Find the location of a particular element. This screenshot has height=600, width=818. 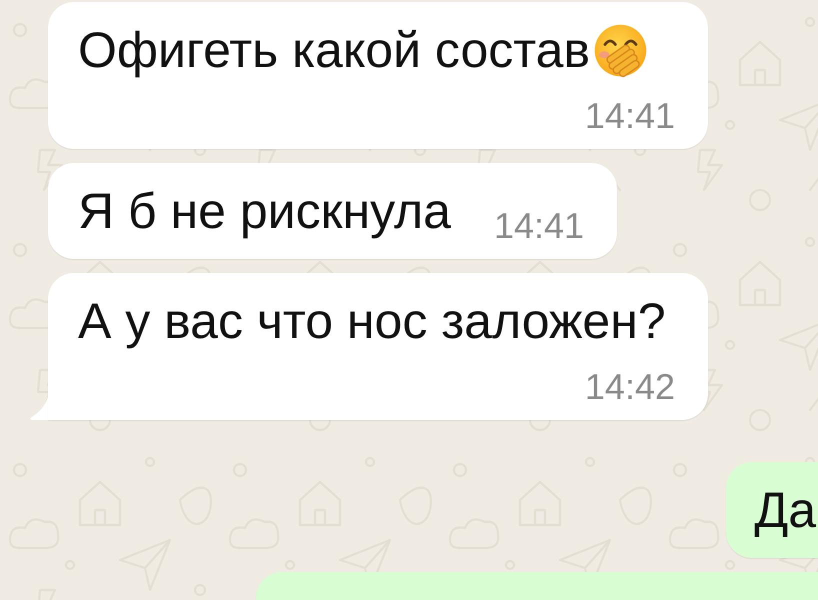

message-time: 14:42 is located at coordinates (629, 386).